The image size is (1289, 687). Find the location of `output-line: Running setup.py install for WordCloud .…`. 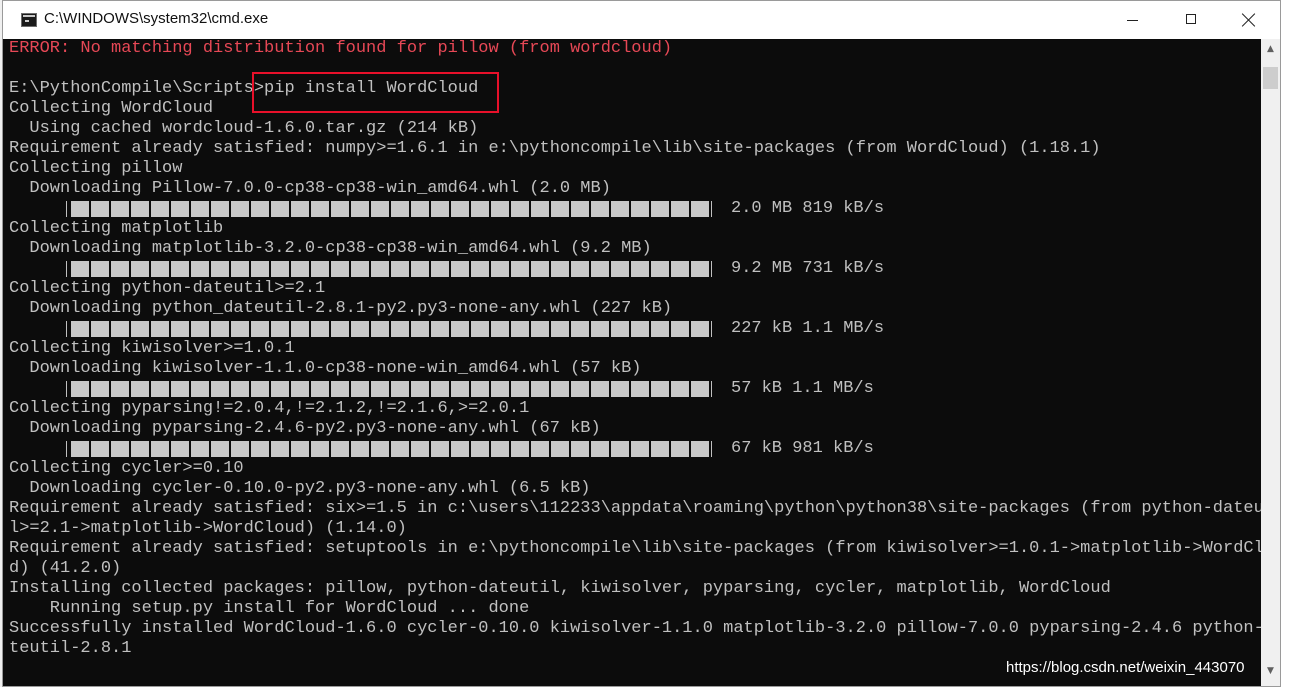

output-line: Running setup.py install for WordCloud .… is located at coordinates (269, 608).